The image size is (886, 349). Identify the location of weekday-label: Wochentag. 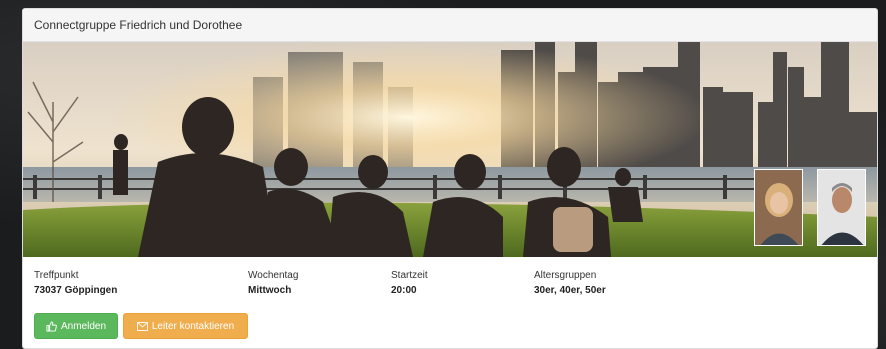
(273, 275).